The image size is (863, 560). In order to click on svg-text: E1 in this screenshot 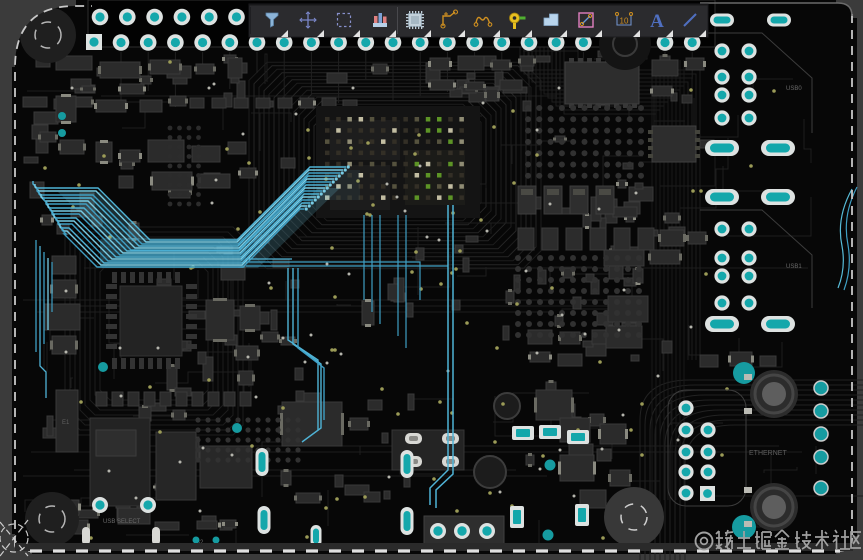, I will do `click(66, 423)`.